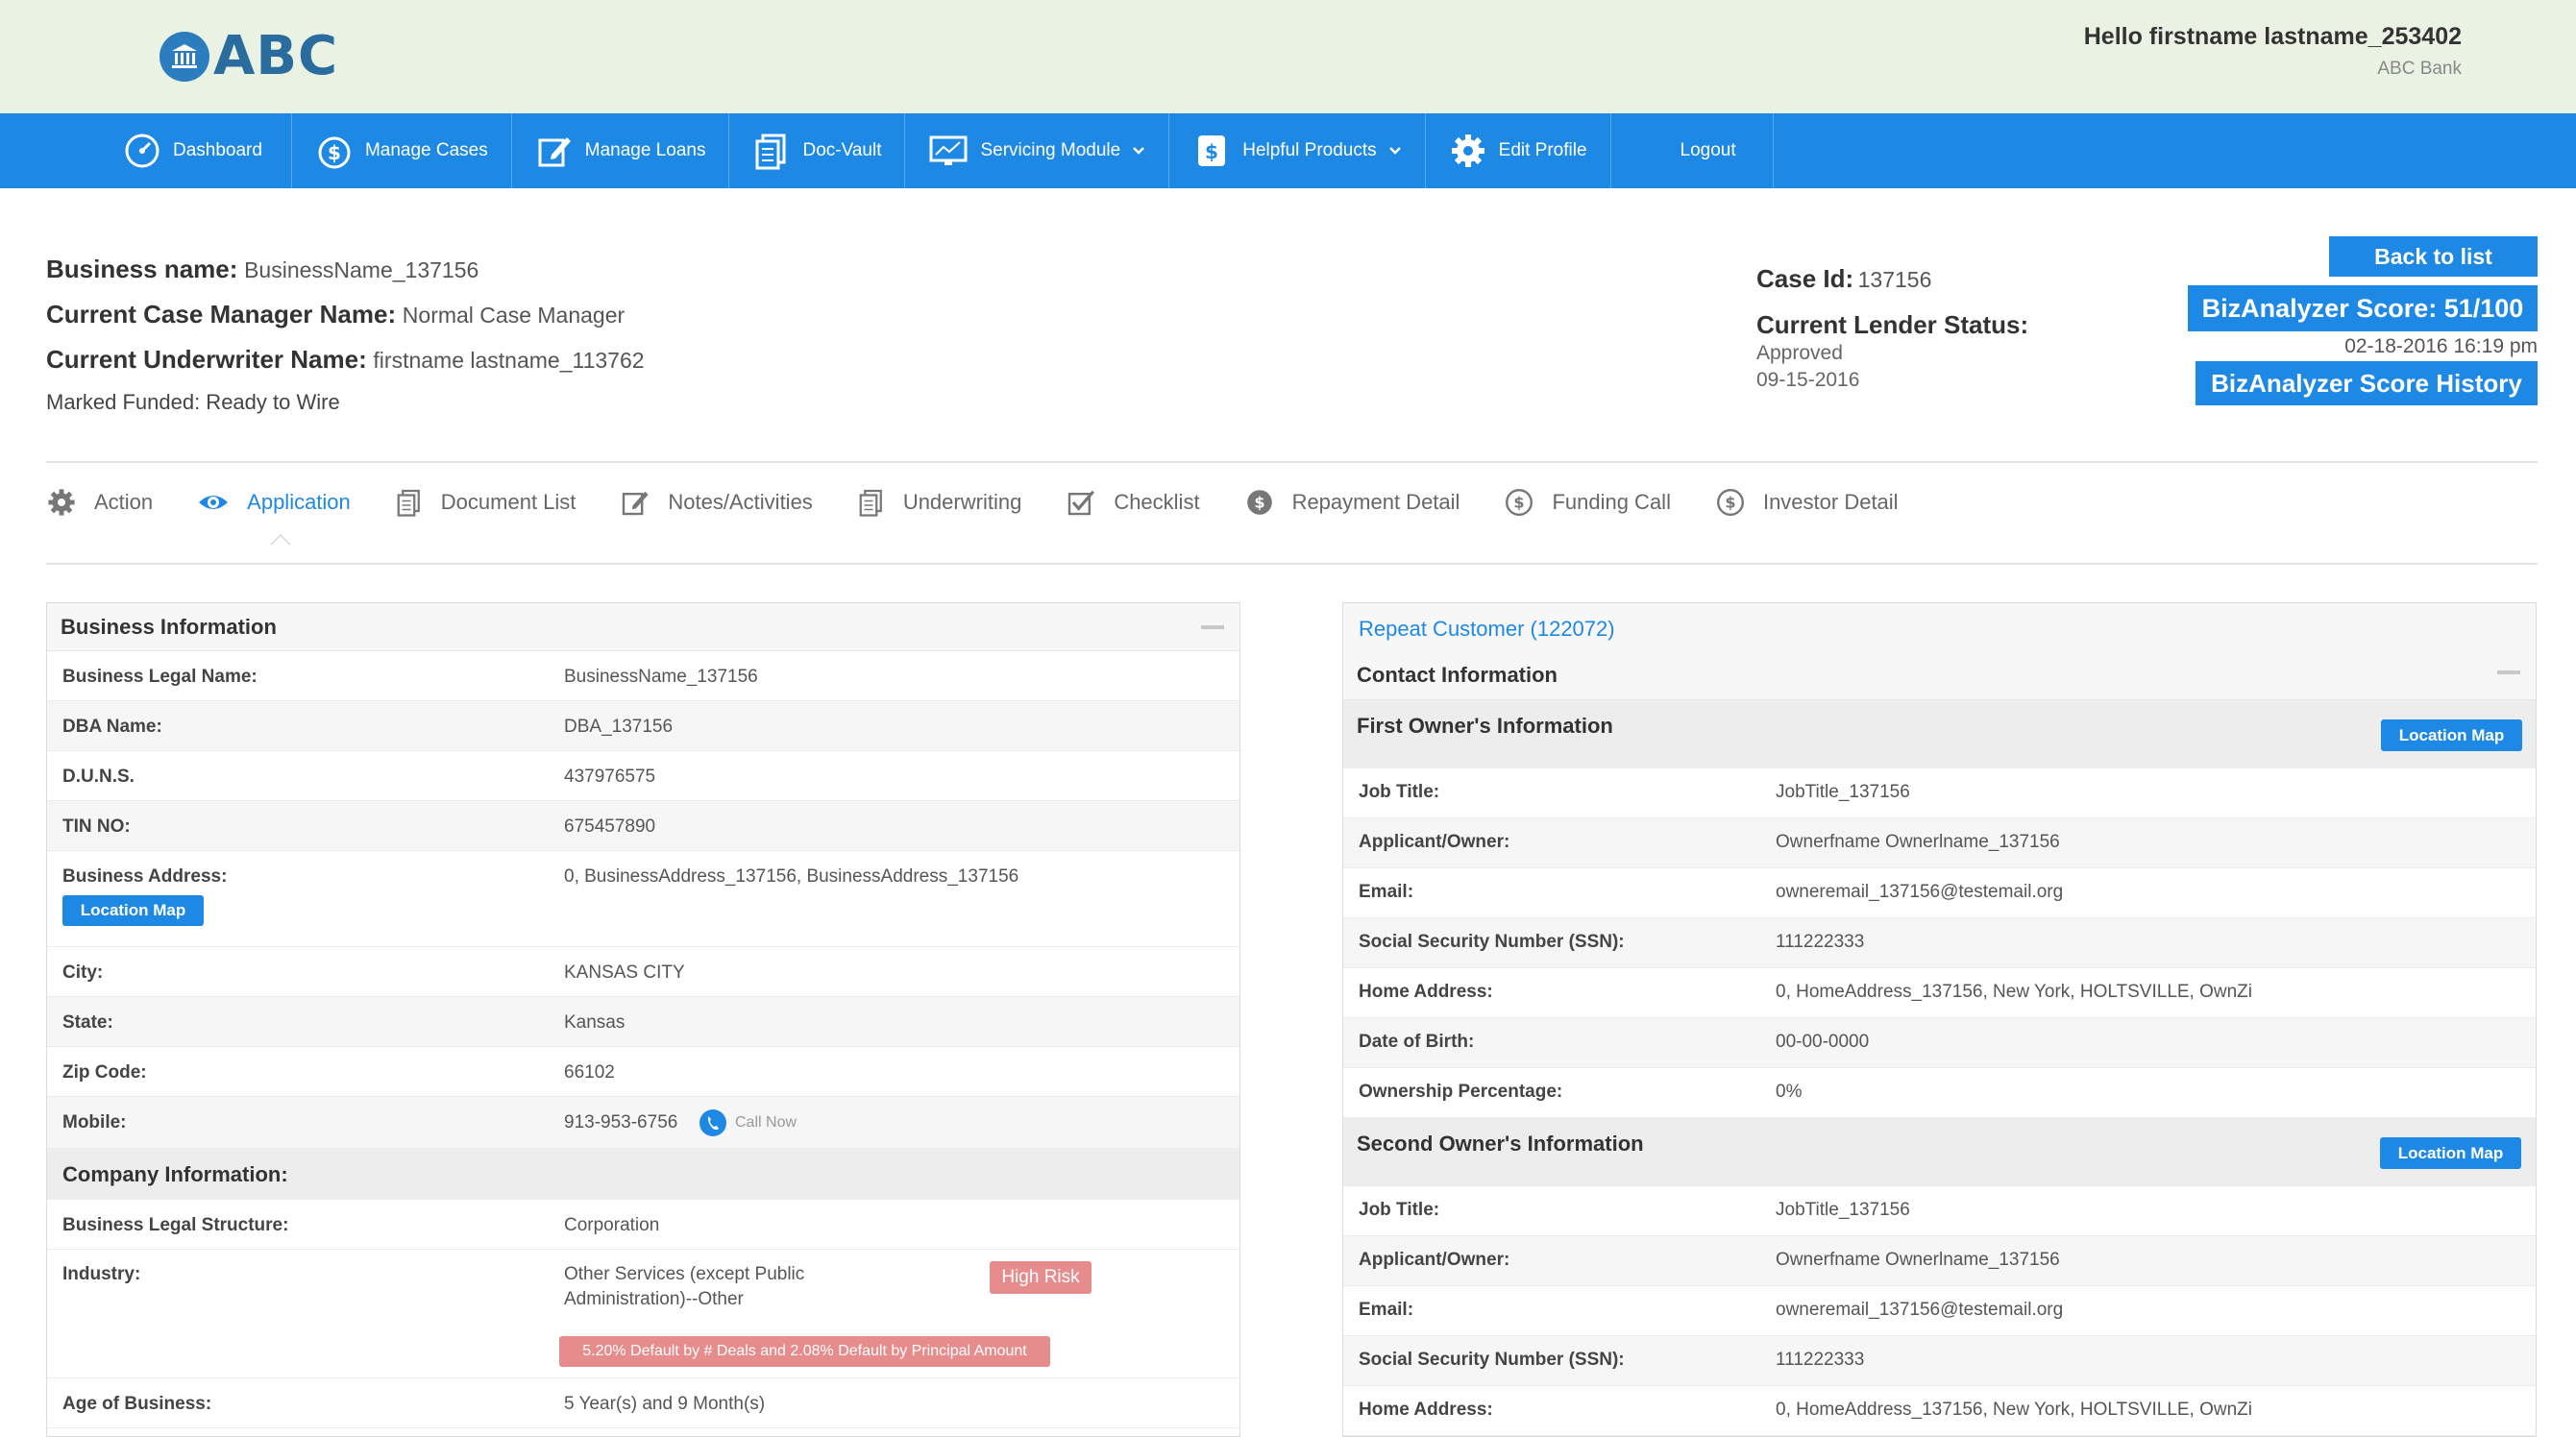 The height and width of the screenshot is (1437, 2576). I want to click on field-label: Ownership Percentage:, so click(1461, 1092).